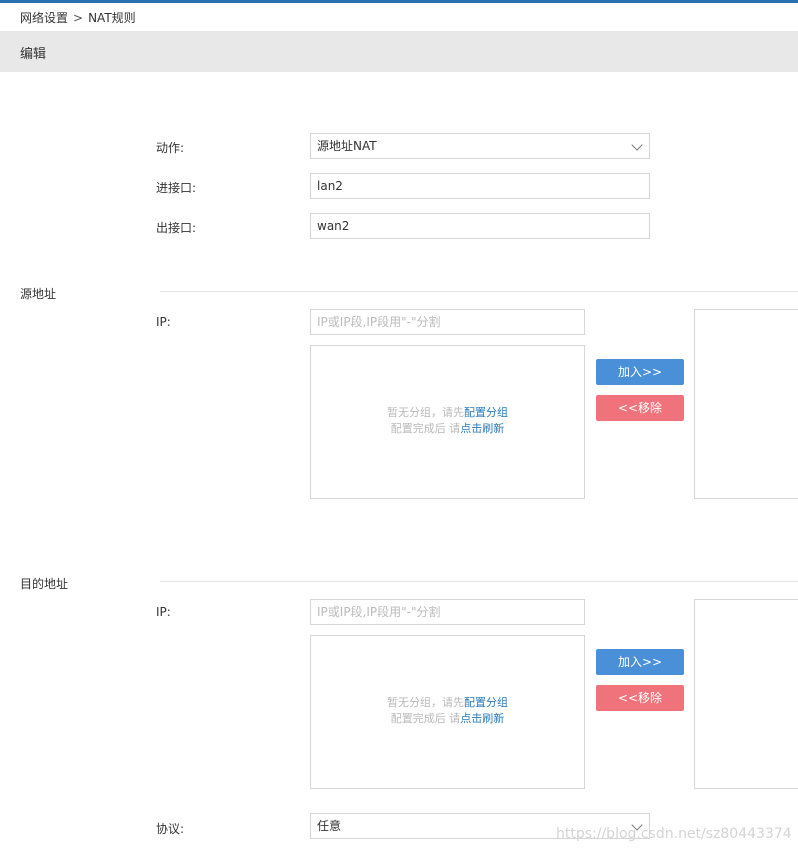 This screenshot has width=798, height=852. I want to click on destination-divider, so click(479, 581).